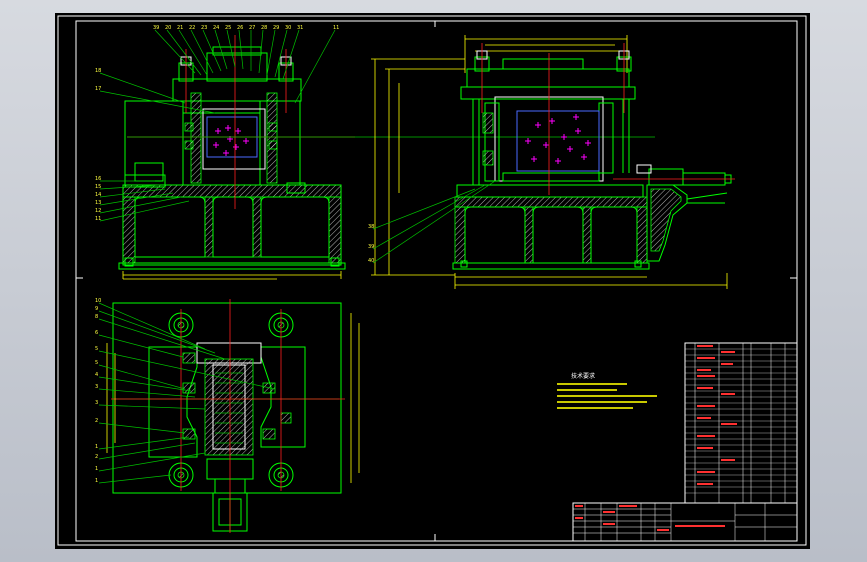  I want to click on svg-text: 9, so click(96, 309).